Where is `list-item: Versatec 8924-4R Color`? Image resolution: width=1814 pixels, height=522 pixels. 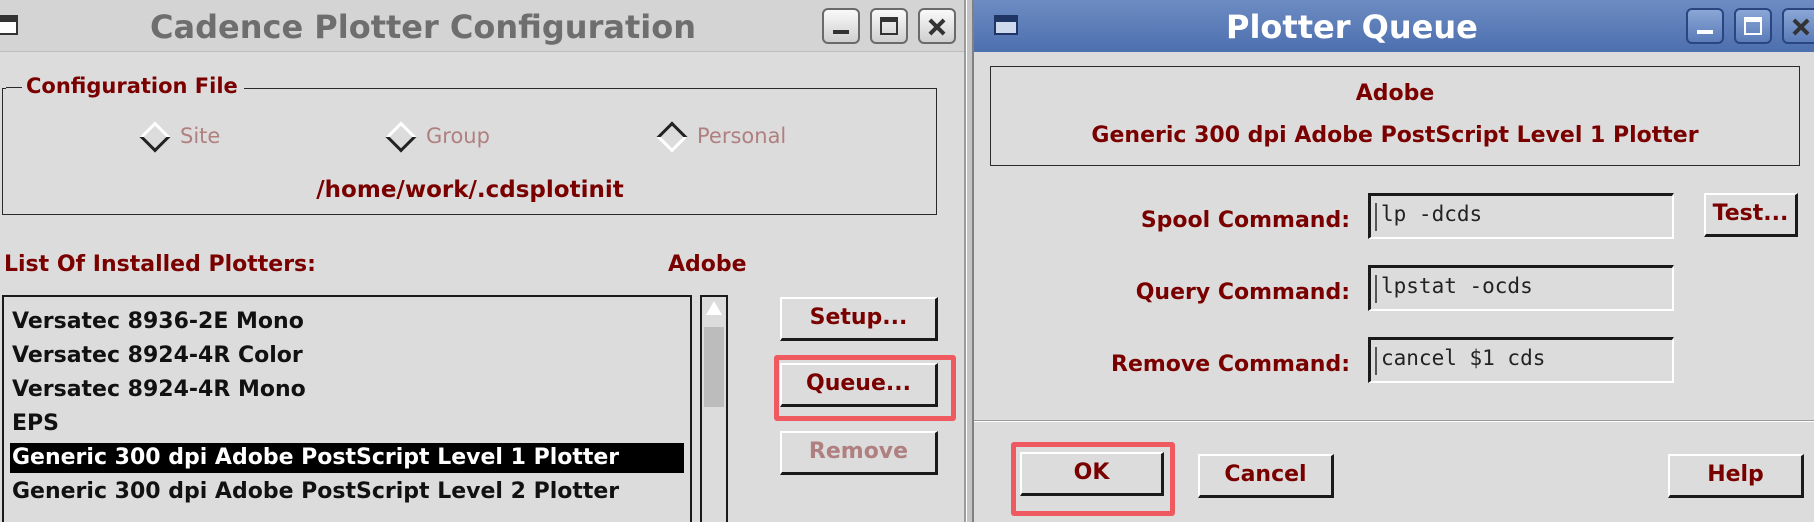 list-item: Versatec 8924-4R Color is located at coordinates (347, 356).